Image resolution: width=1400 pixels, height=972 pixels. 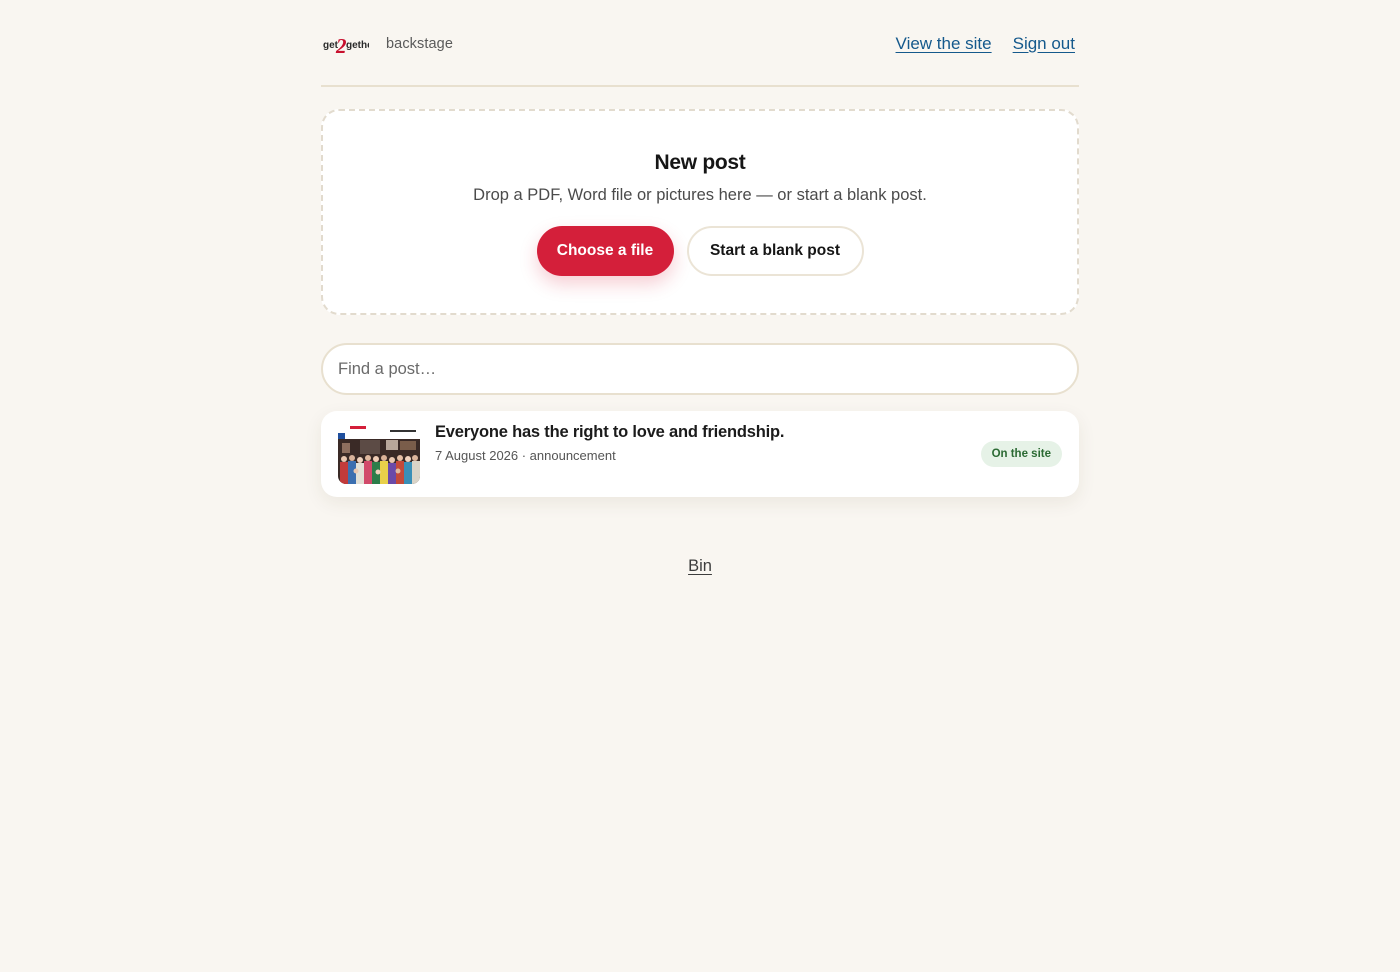 What do you see at coordinates (419, 43) in the screenshot?
I see `section-label: backstage` at bounding box center [419, 43].